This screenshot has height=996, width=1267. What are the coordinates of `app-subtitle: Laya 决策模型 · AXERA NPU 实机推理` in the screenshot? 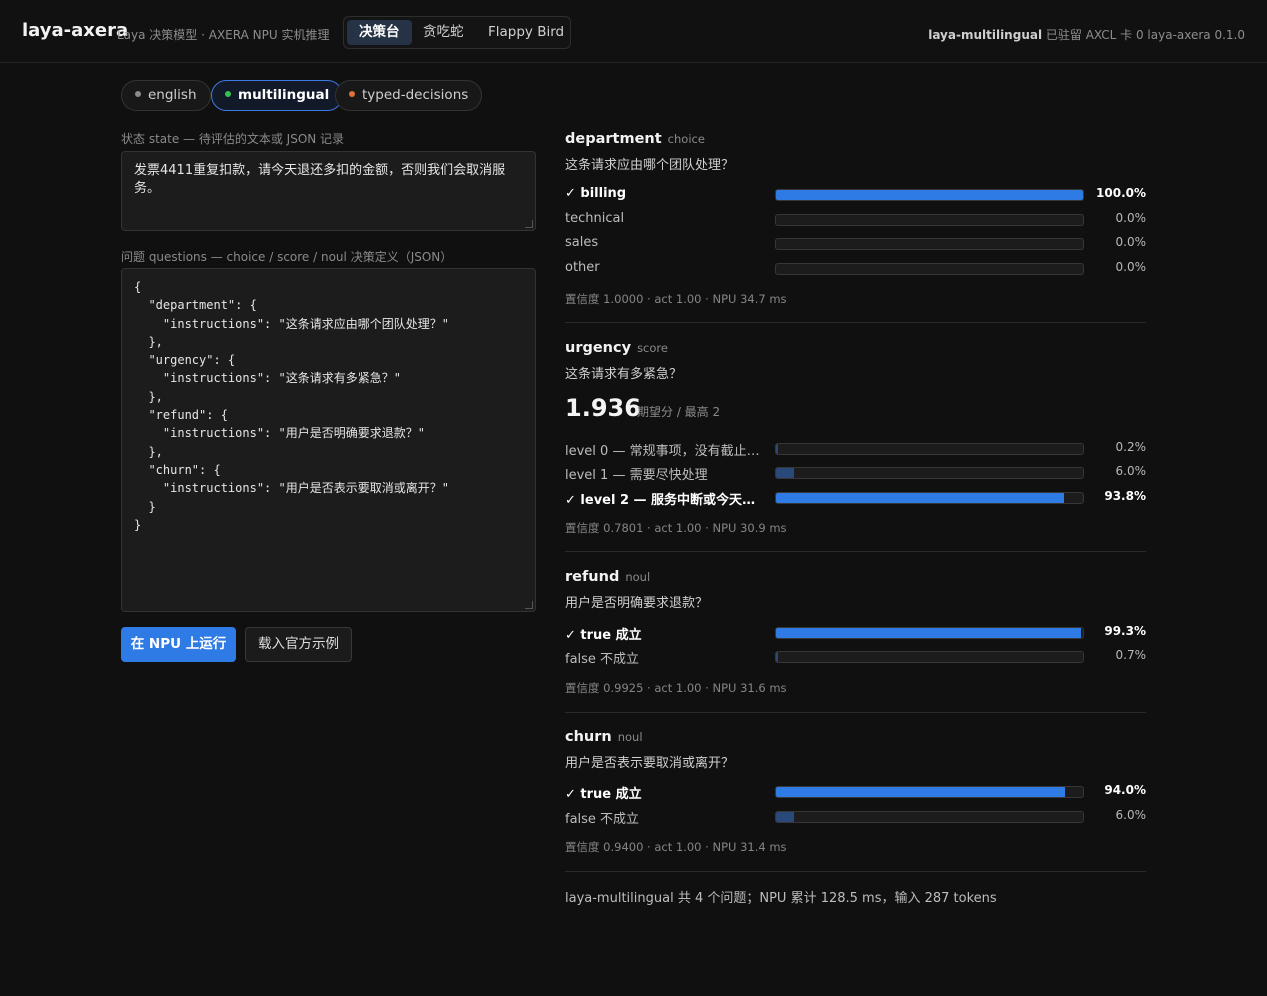 It's located at (223, 35).